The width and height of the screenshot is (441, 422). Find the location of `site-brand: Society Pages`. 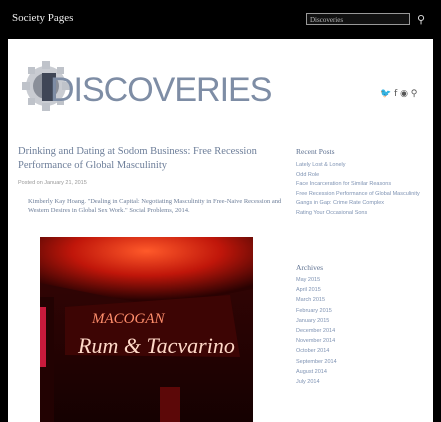

site-brand: Society Pages is located at coordinates (42, 18).